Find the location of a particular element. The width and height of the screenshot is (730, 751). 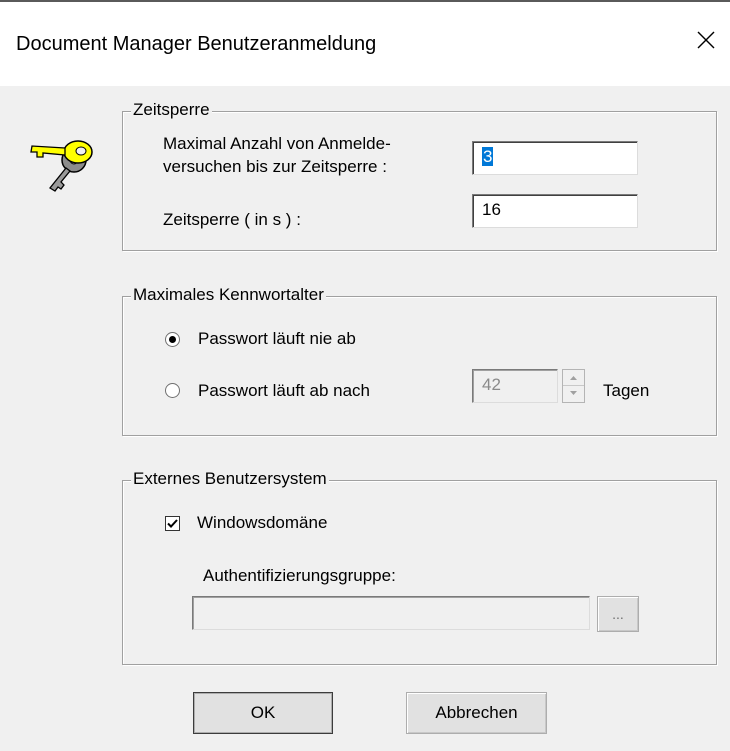

ok-button-label: OK is located at coordinates (263, 712).